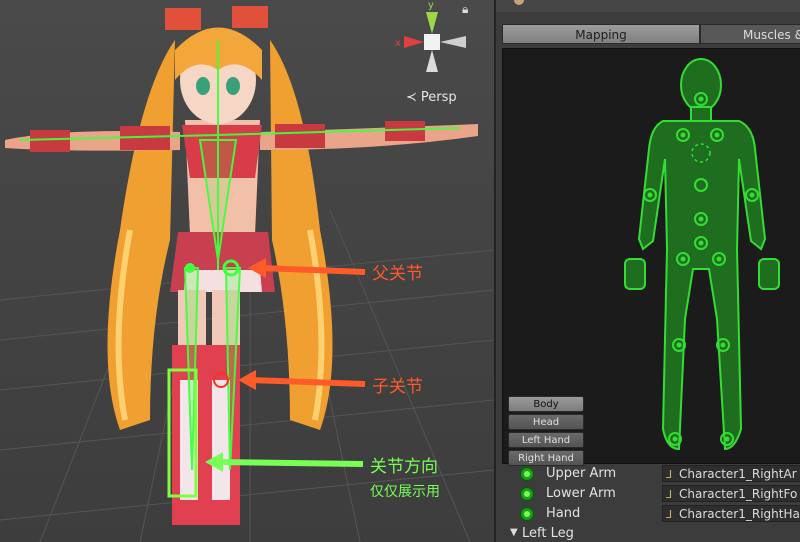  I want to click on view-button-left-hand: Left Hand, so click(546, 440).